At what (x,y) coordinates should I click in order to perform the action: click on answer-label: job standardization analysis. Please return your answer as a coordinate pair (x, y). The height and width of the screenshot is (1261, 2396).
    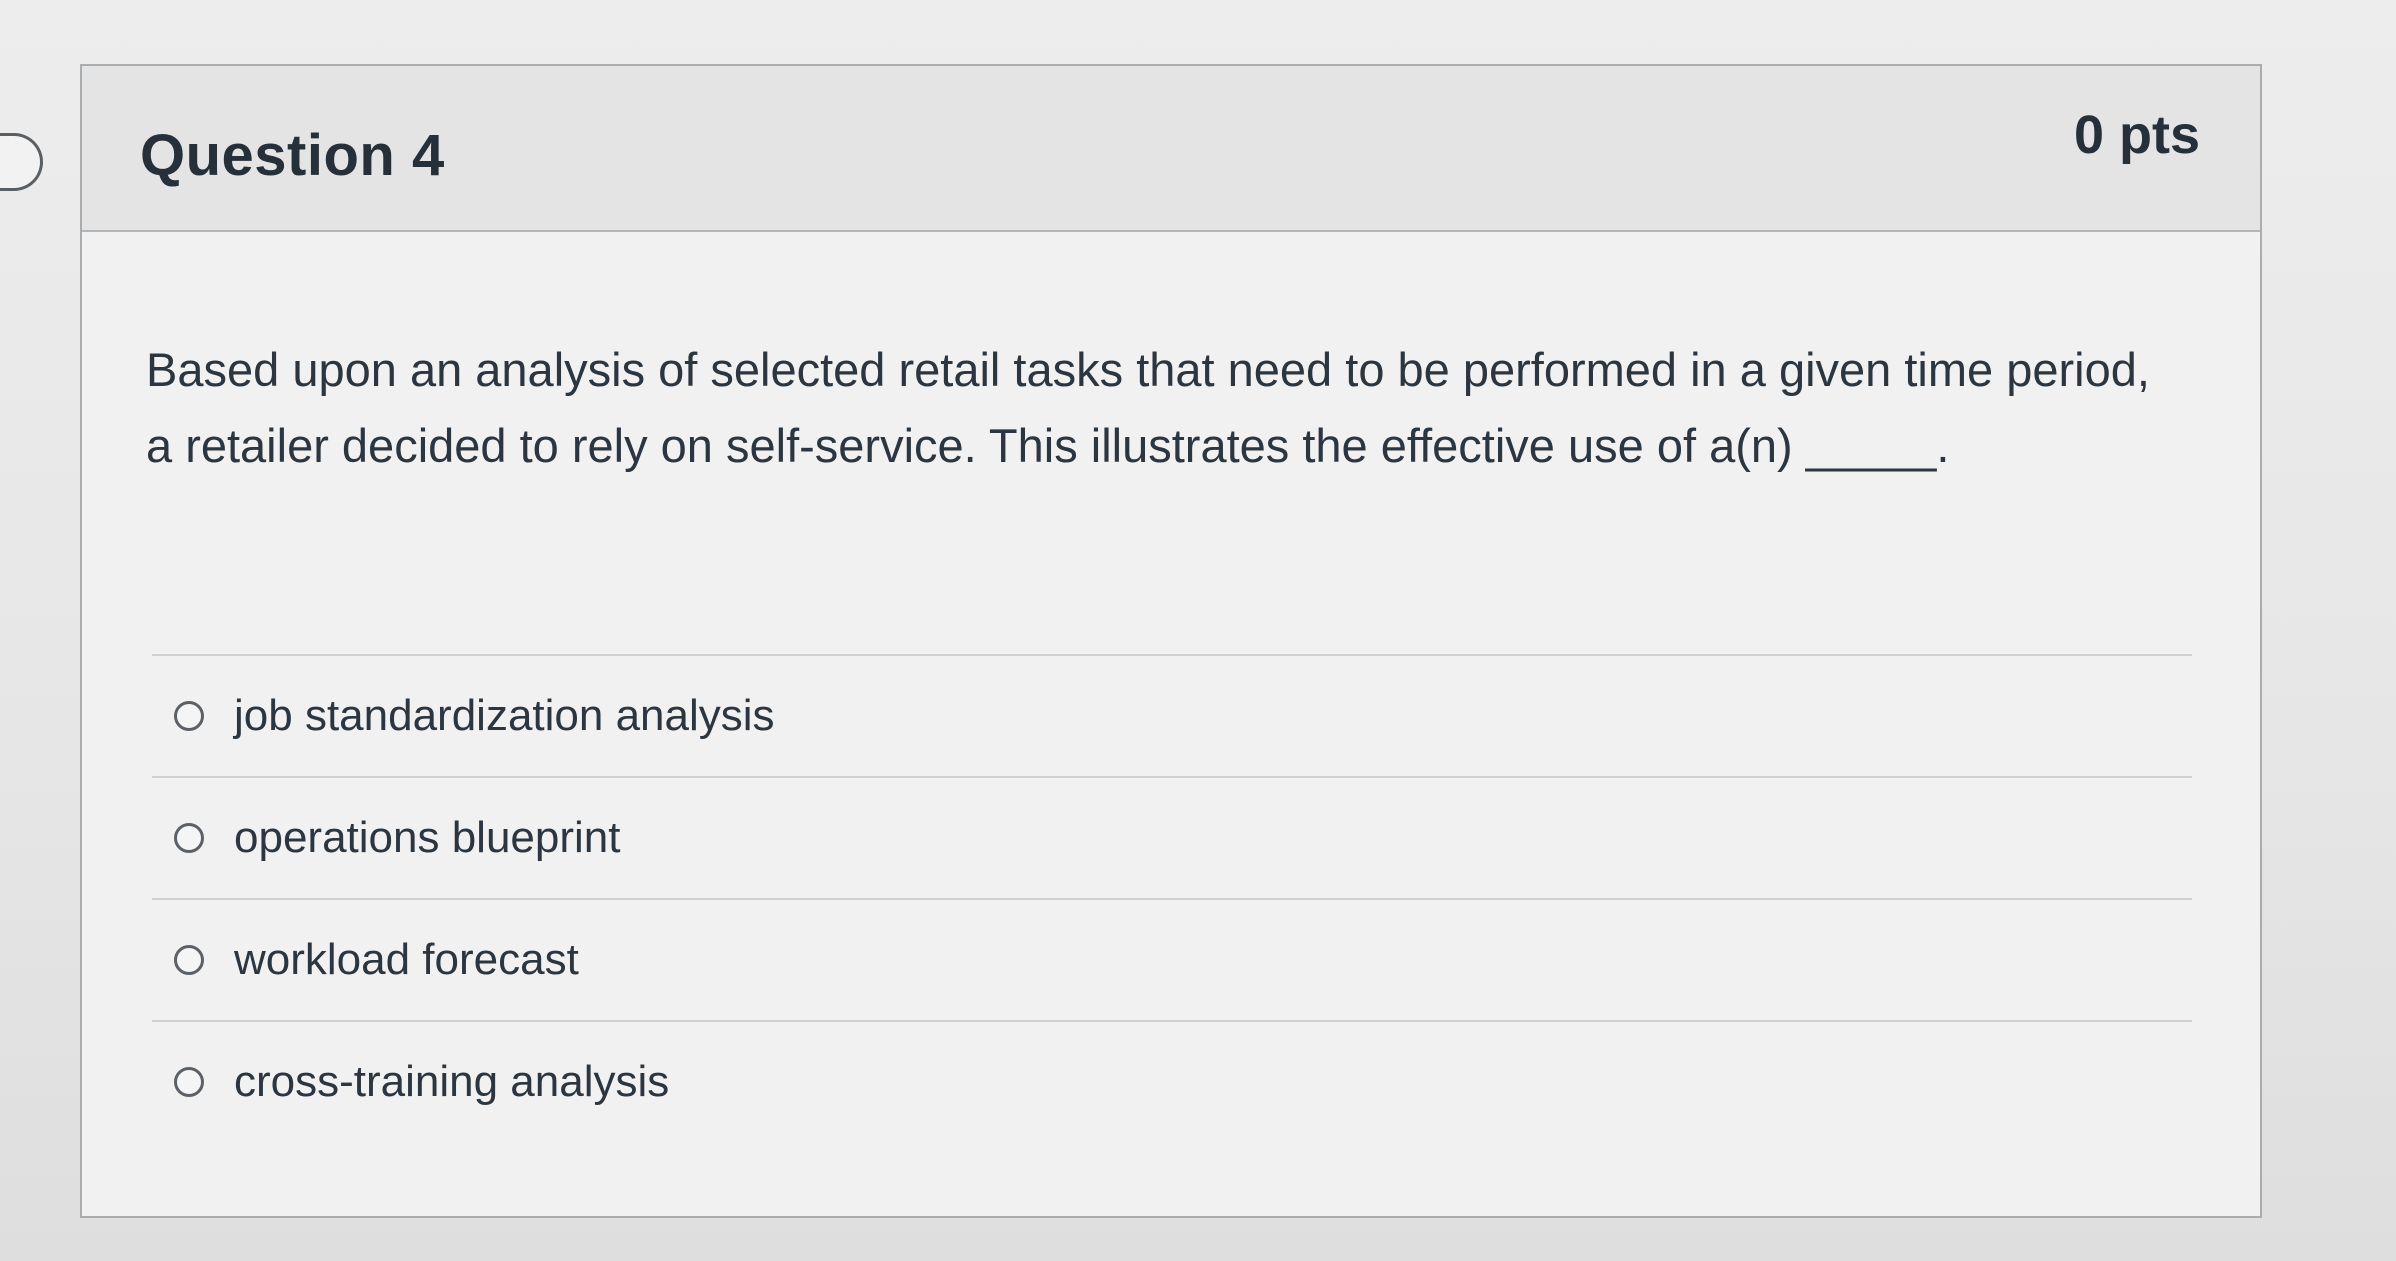
    Looking at the image, I should click on (504, 716).